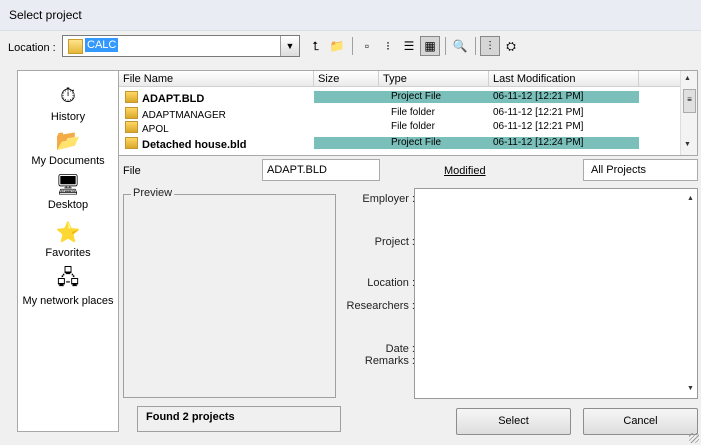 This screenshot has width=701, height=445. I want to click on small-icons-view-button: ▫, so click(367, 46).